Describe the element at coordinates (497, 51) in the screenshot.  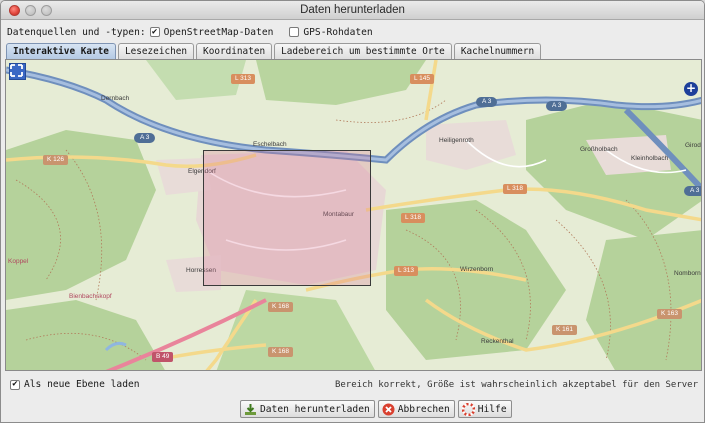
I see `tab-tile-numbers: Kachelnummern` at that location.